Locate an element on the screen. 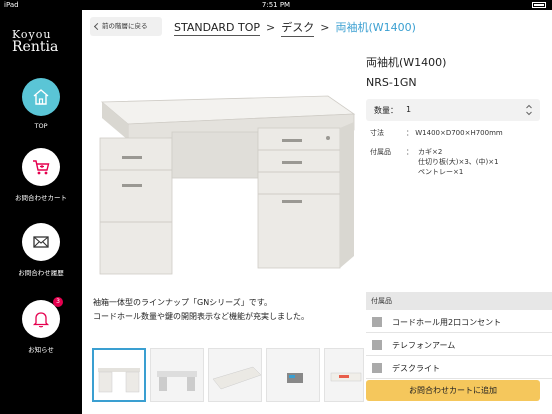  sidebar-item-top: TOP is located at coordinates (41, 104).